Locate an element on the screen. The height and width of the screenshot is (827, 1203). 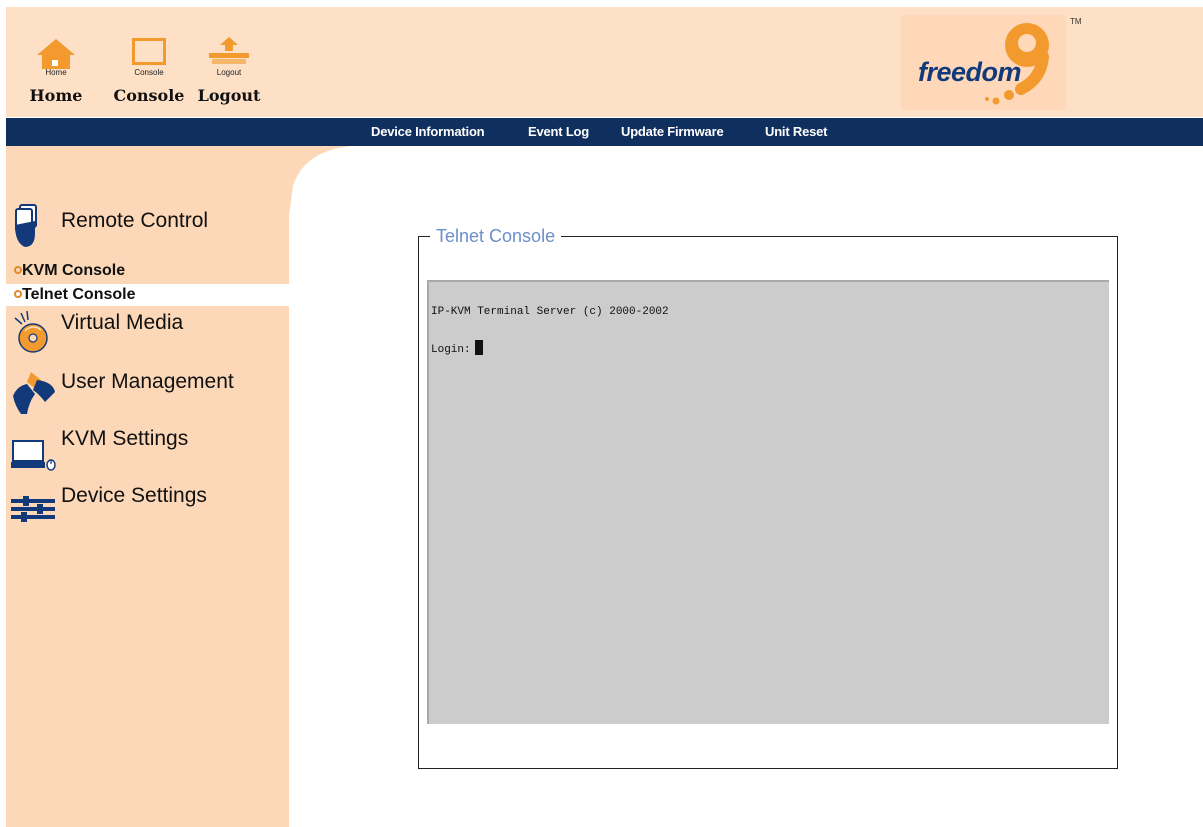
sidebar-section-device-settings: Device Settings is located at coordinates (146, 506).